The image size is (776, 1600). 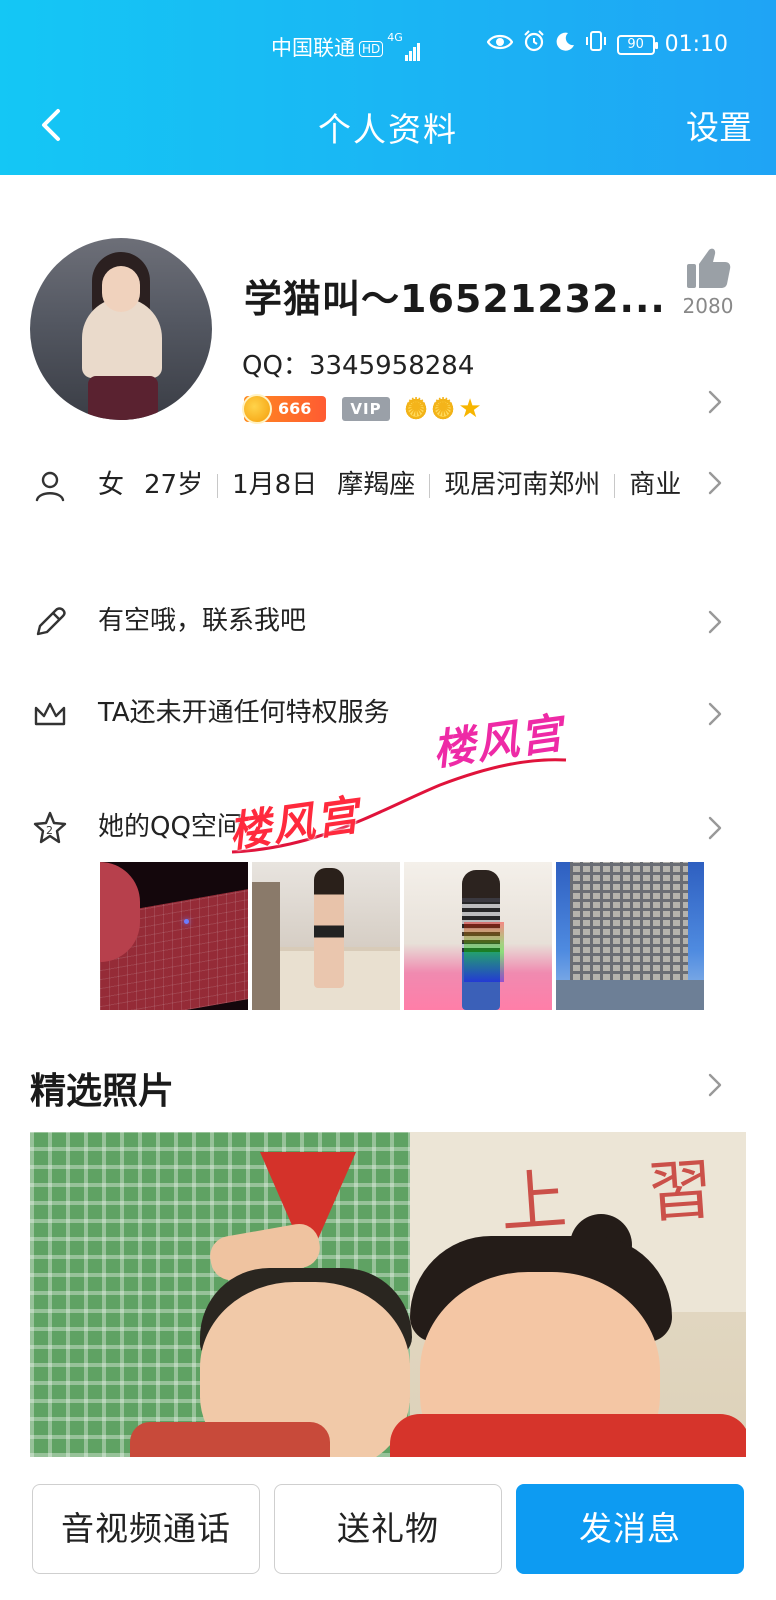 I want to click on crown-icon, so click(x=50, y=714).